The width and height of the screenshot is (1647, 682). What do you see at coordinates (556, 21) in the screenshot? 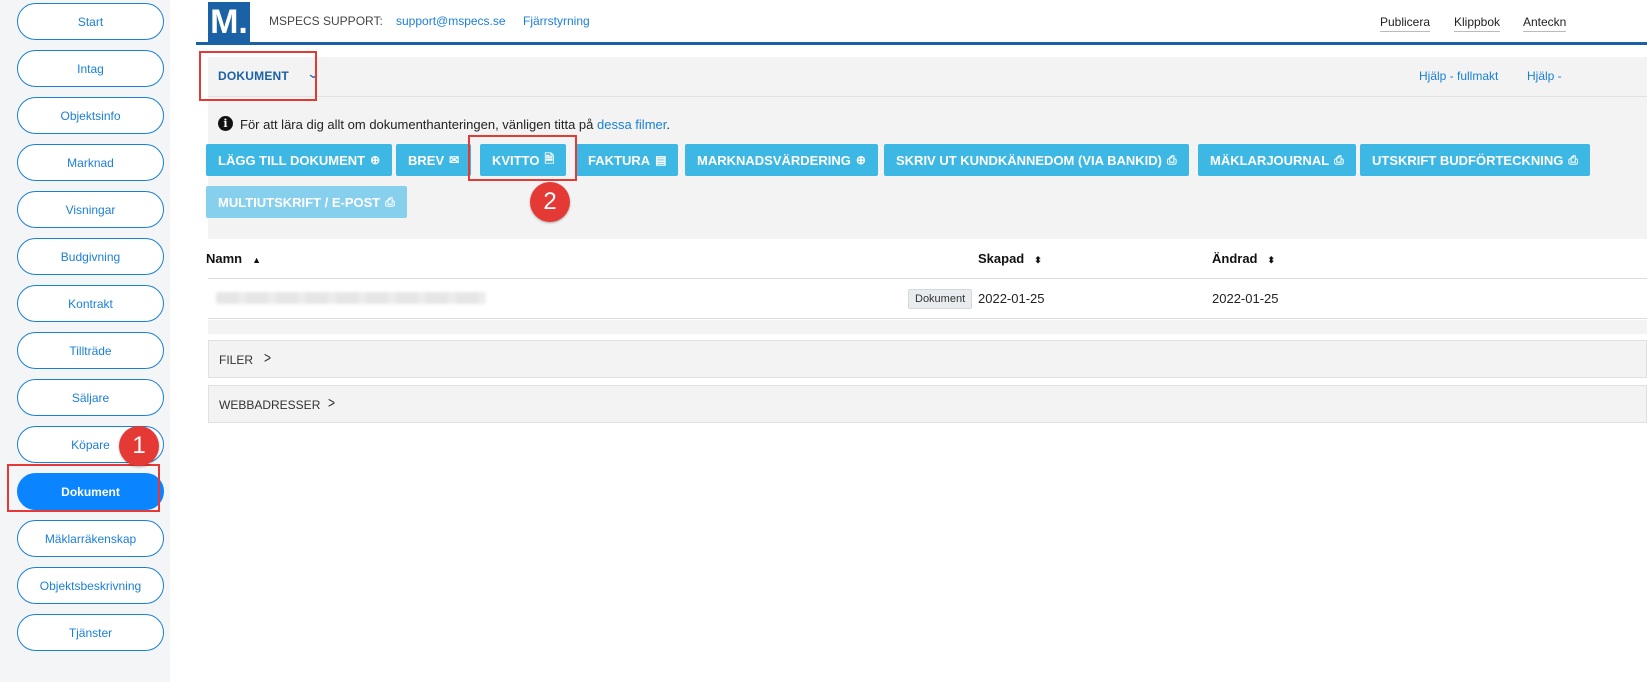
I see `remote-control-link: Fjärrstyrning` at bounding box center [556, 21].